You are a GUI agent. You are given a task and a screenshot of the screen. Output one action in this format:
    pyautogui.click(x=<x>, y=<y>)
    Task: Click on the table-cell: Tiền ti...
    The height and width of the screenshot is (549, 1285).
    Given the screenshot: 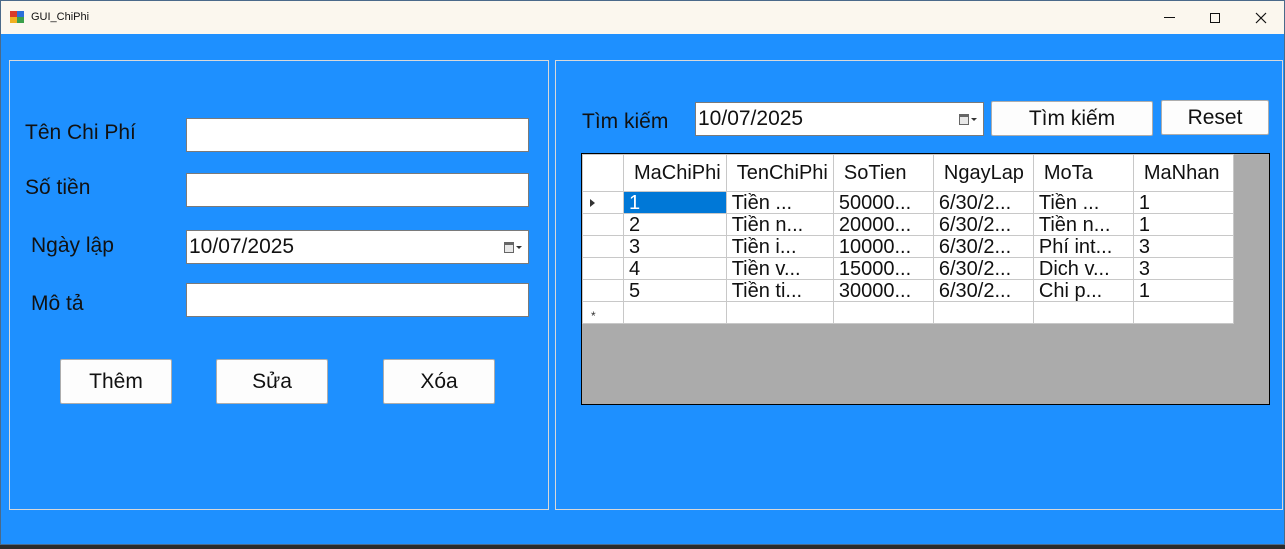 What is the action you would take?
    pyautogui.click(x=779, y=290)
    